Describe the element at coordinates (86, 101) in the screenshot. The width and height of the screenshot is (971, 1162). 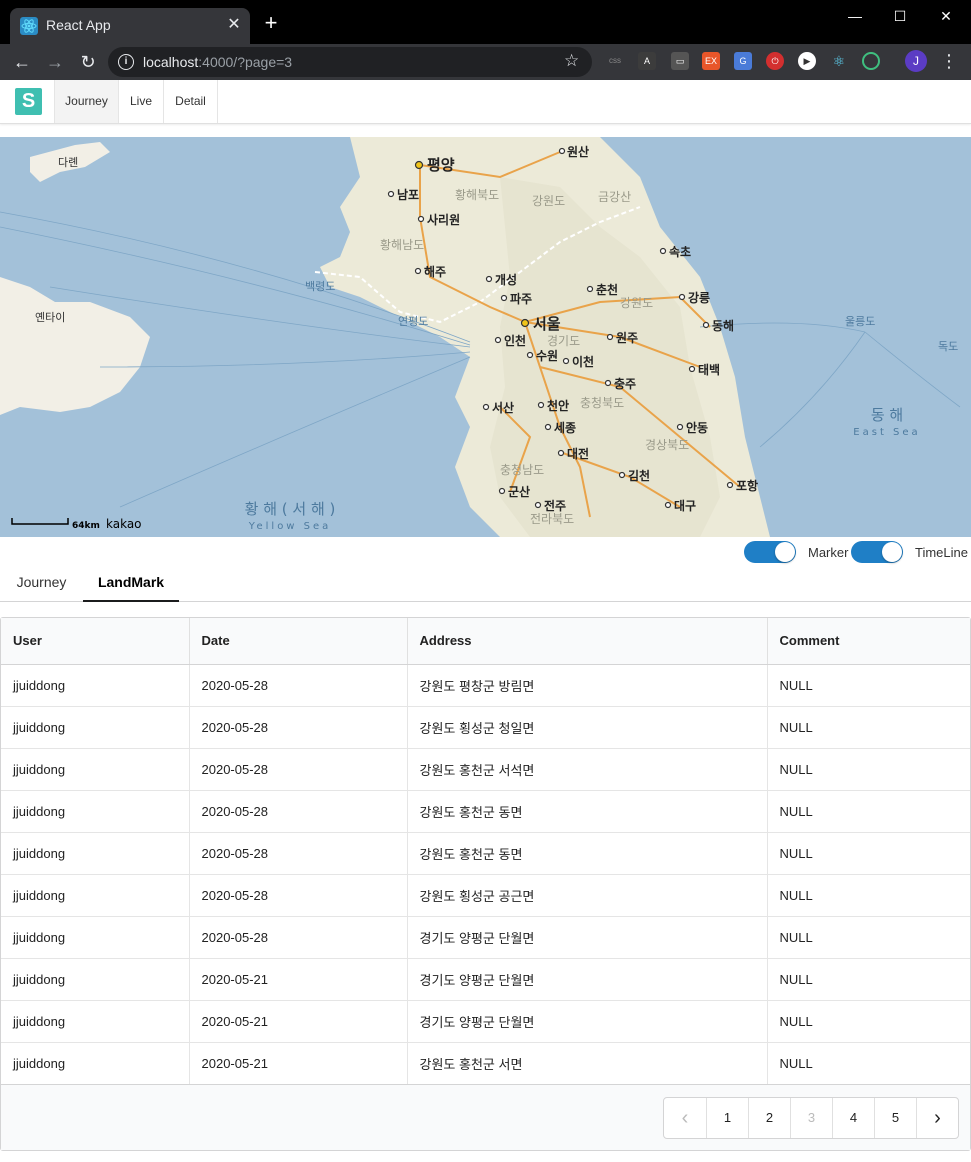
I see `nav-journey: Journey` at that location.